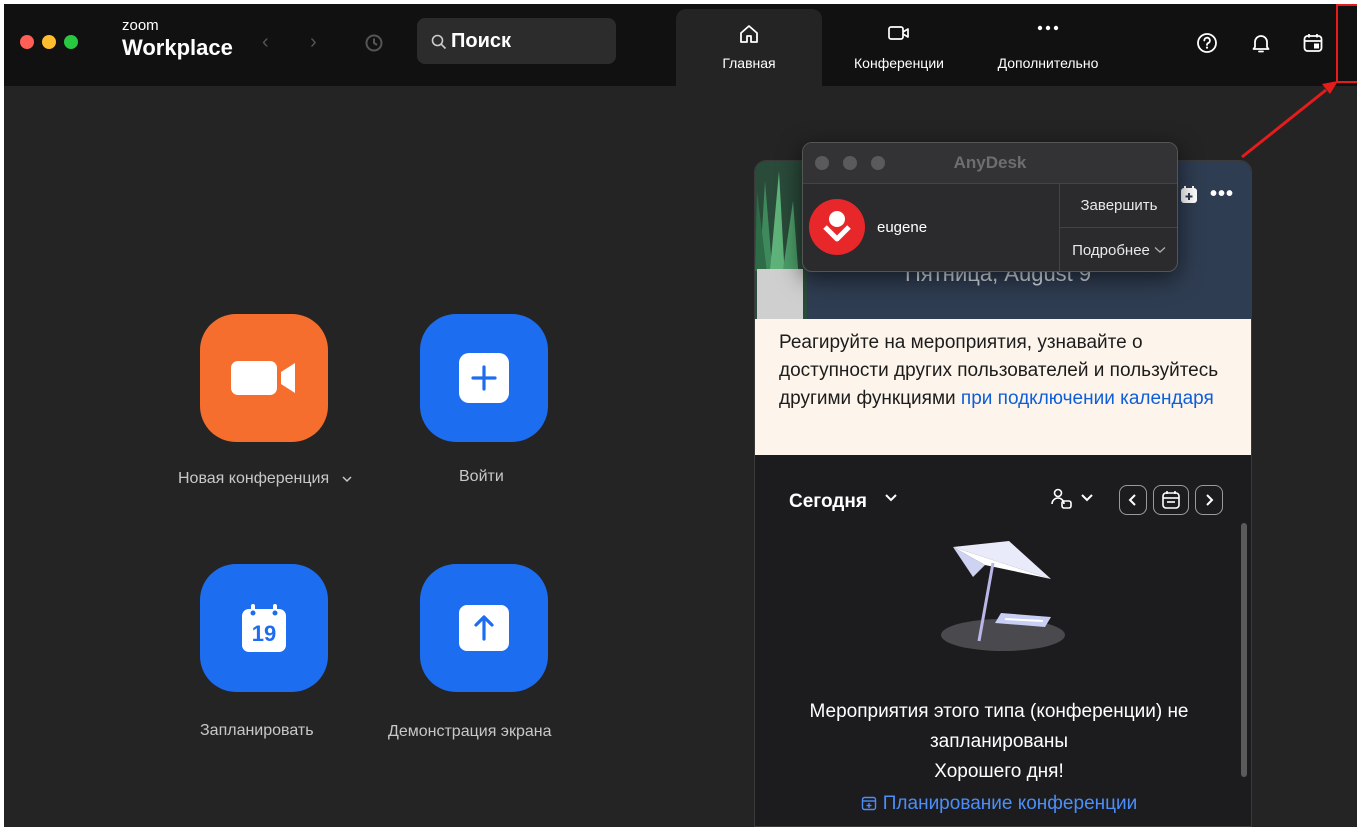  I want to click on home-icon, so click(749, 35).